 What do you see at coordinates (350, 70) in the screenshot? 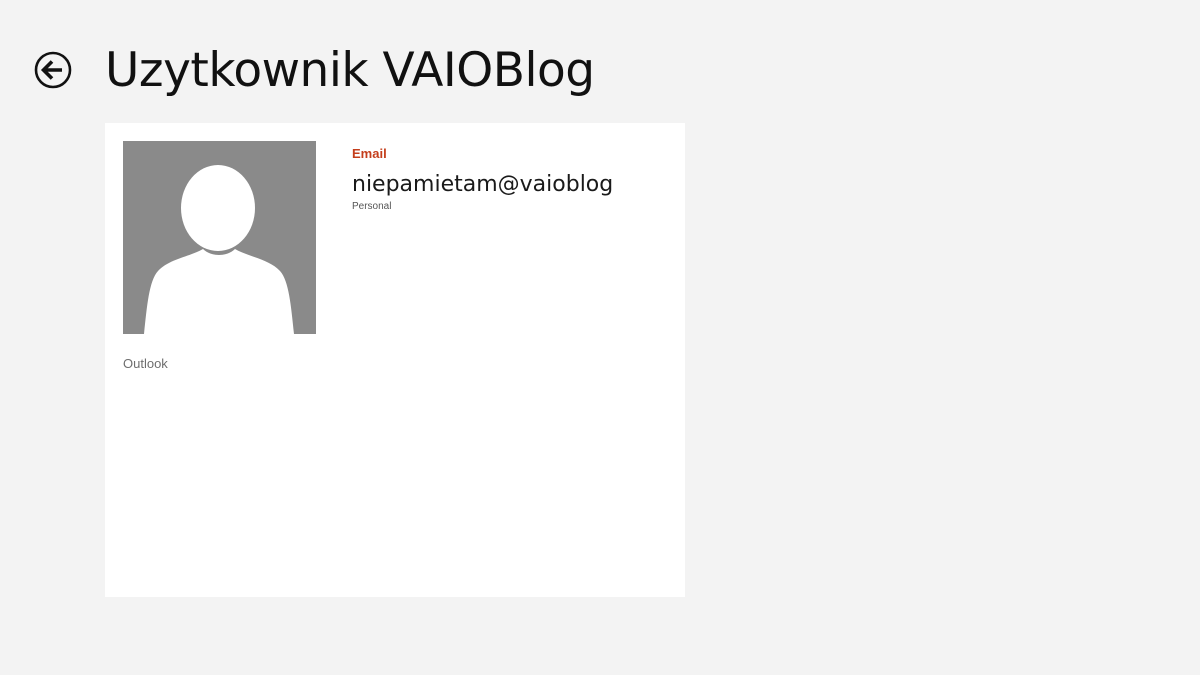
I see `page-title: Uzytkownik VAIOBlog` at bounding box center [350, 70].